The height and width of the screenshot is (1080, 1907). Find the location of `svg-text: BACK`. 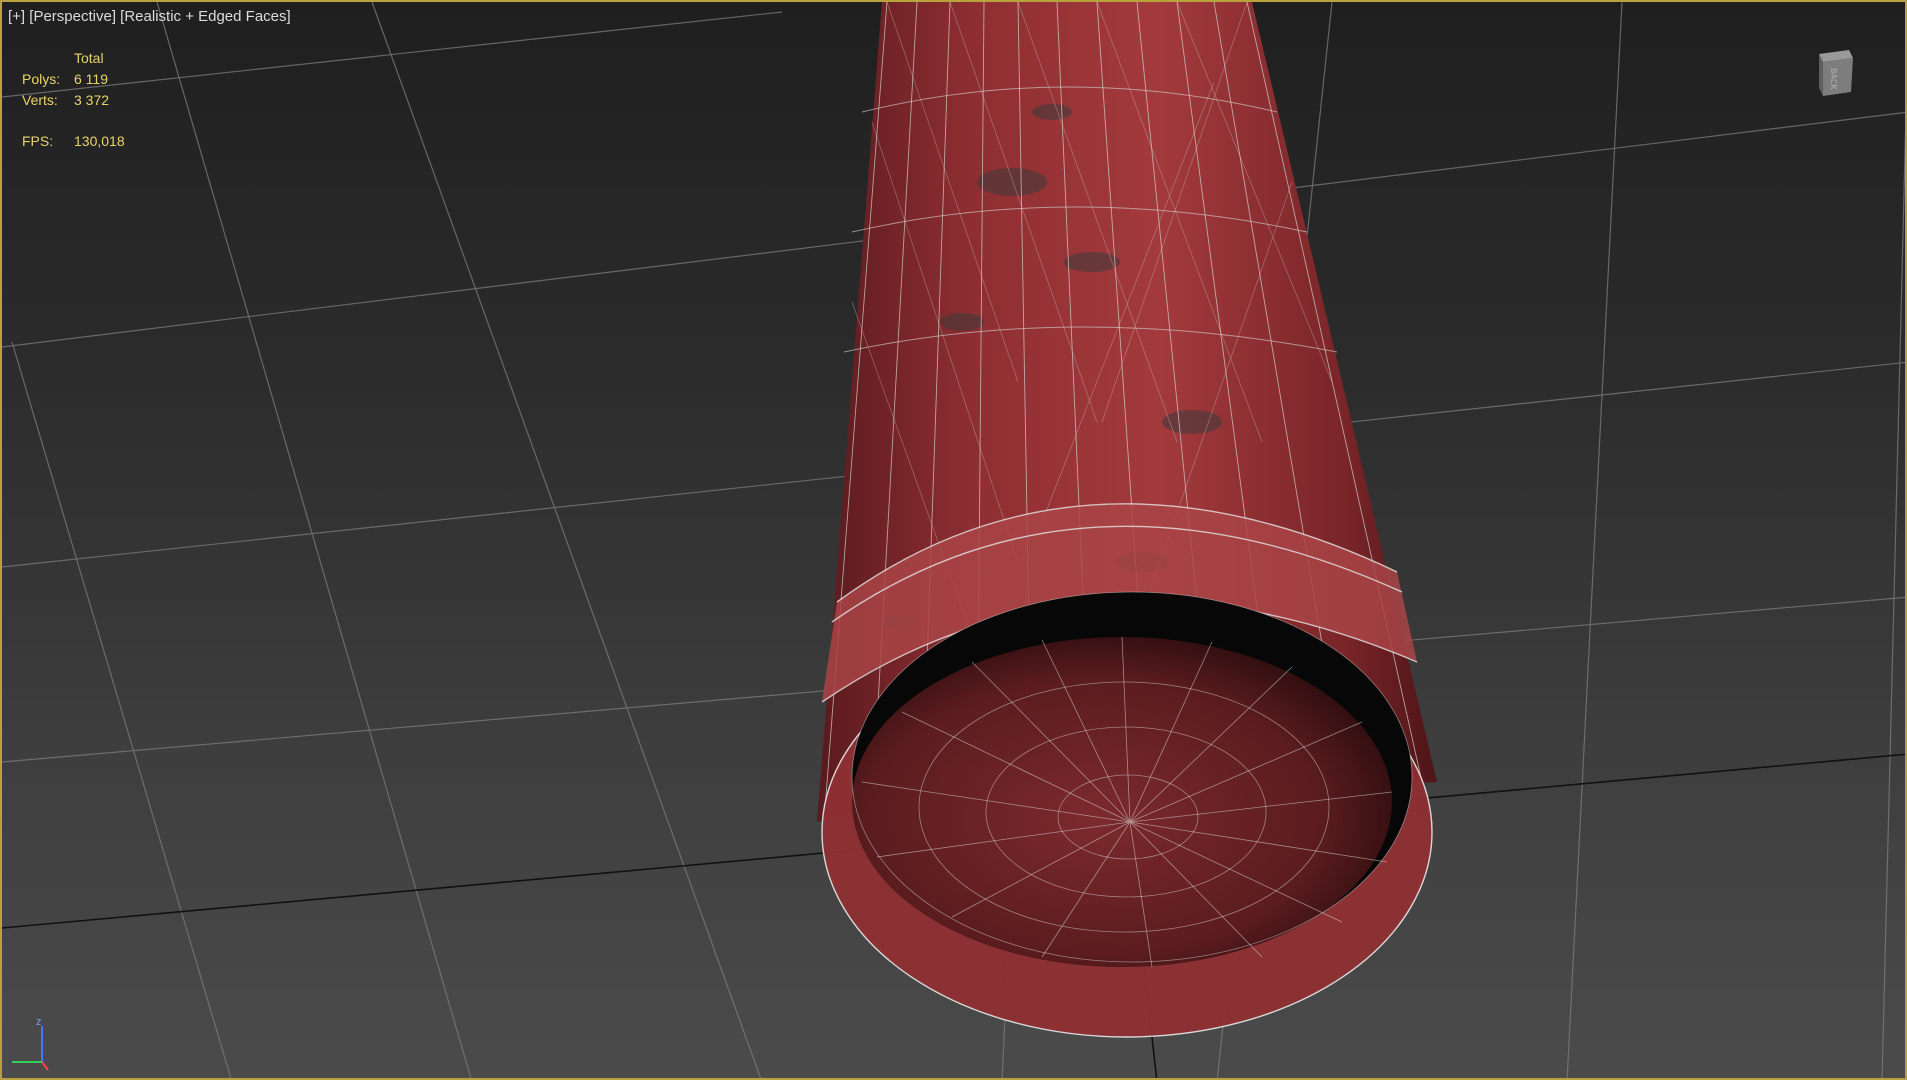

svg-text: BACK is located at coordinates (1833, 79).